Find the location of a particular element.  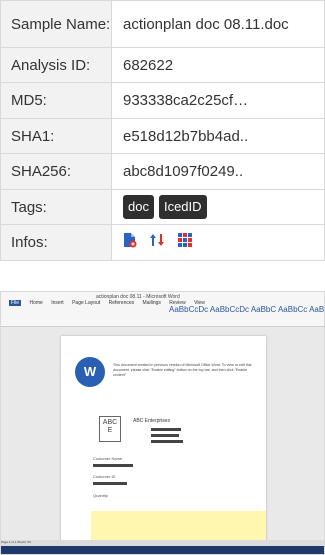

tab-insert: Insert is located at coordinates (57, 303).